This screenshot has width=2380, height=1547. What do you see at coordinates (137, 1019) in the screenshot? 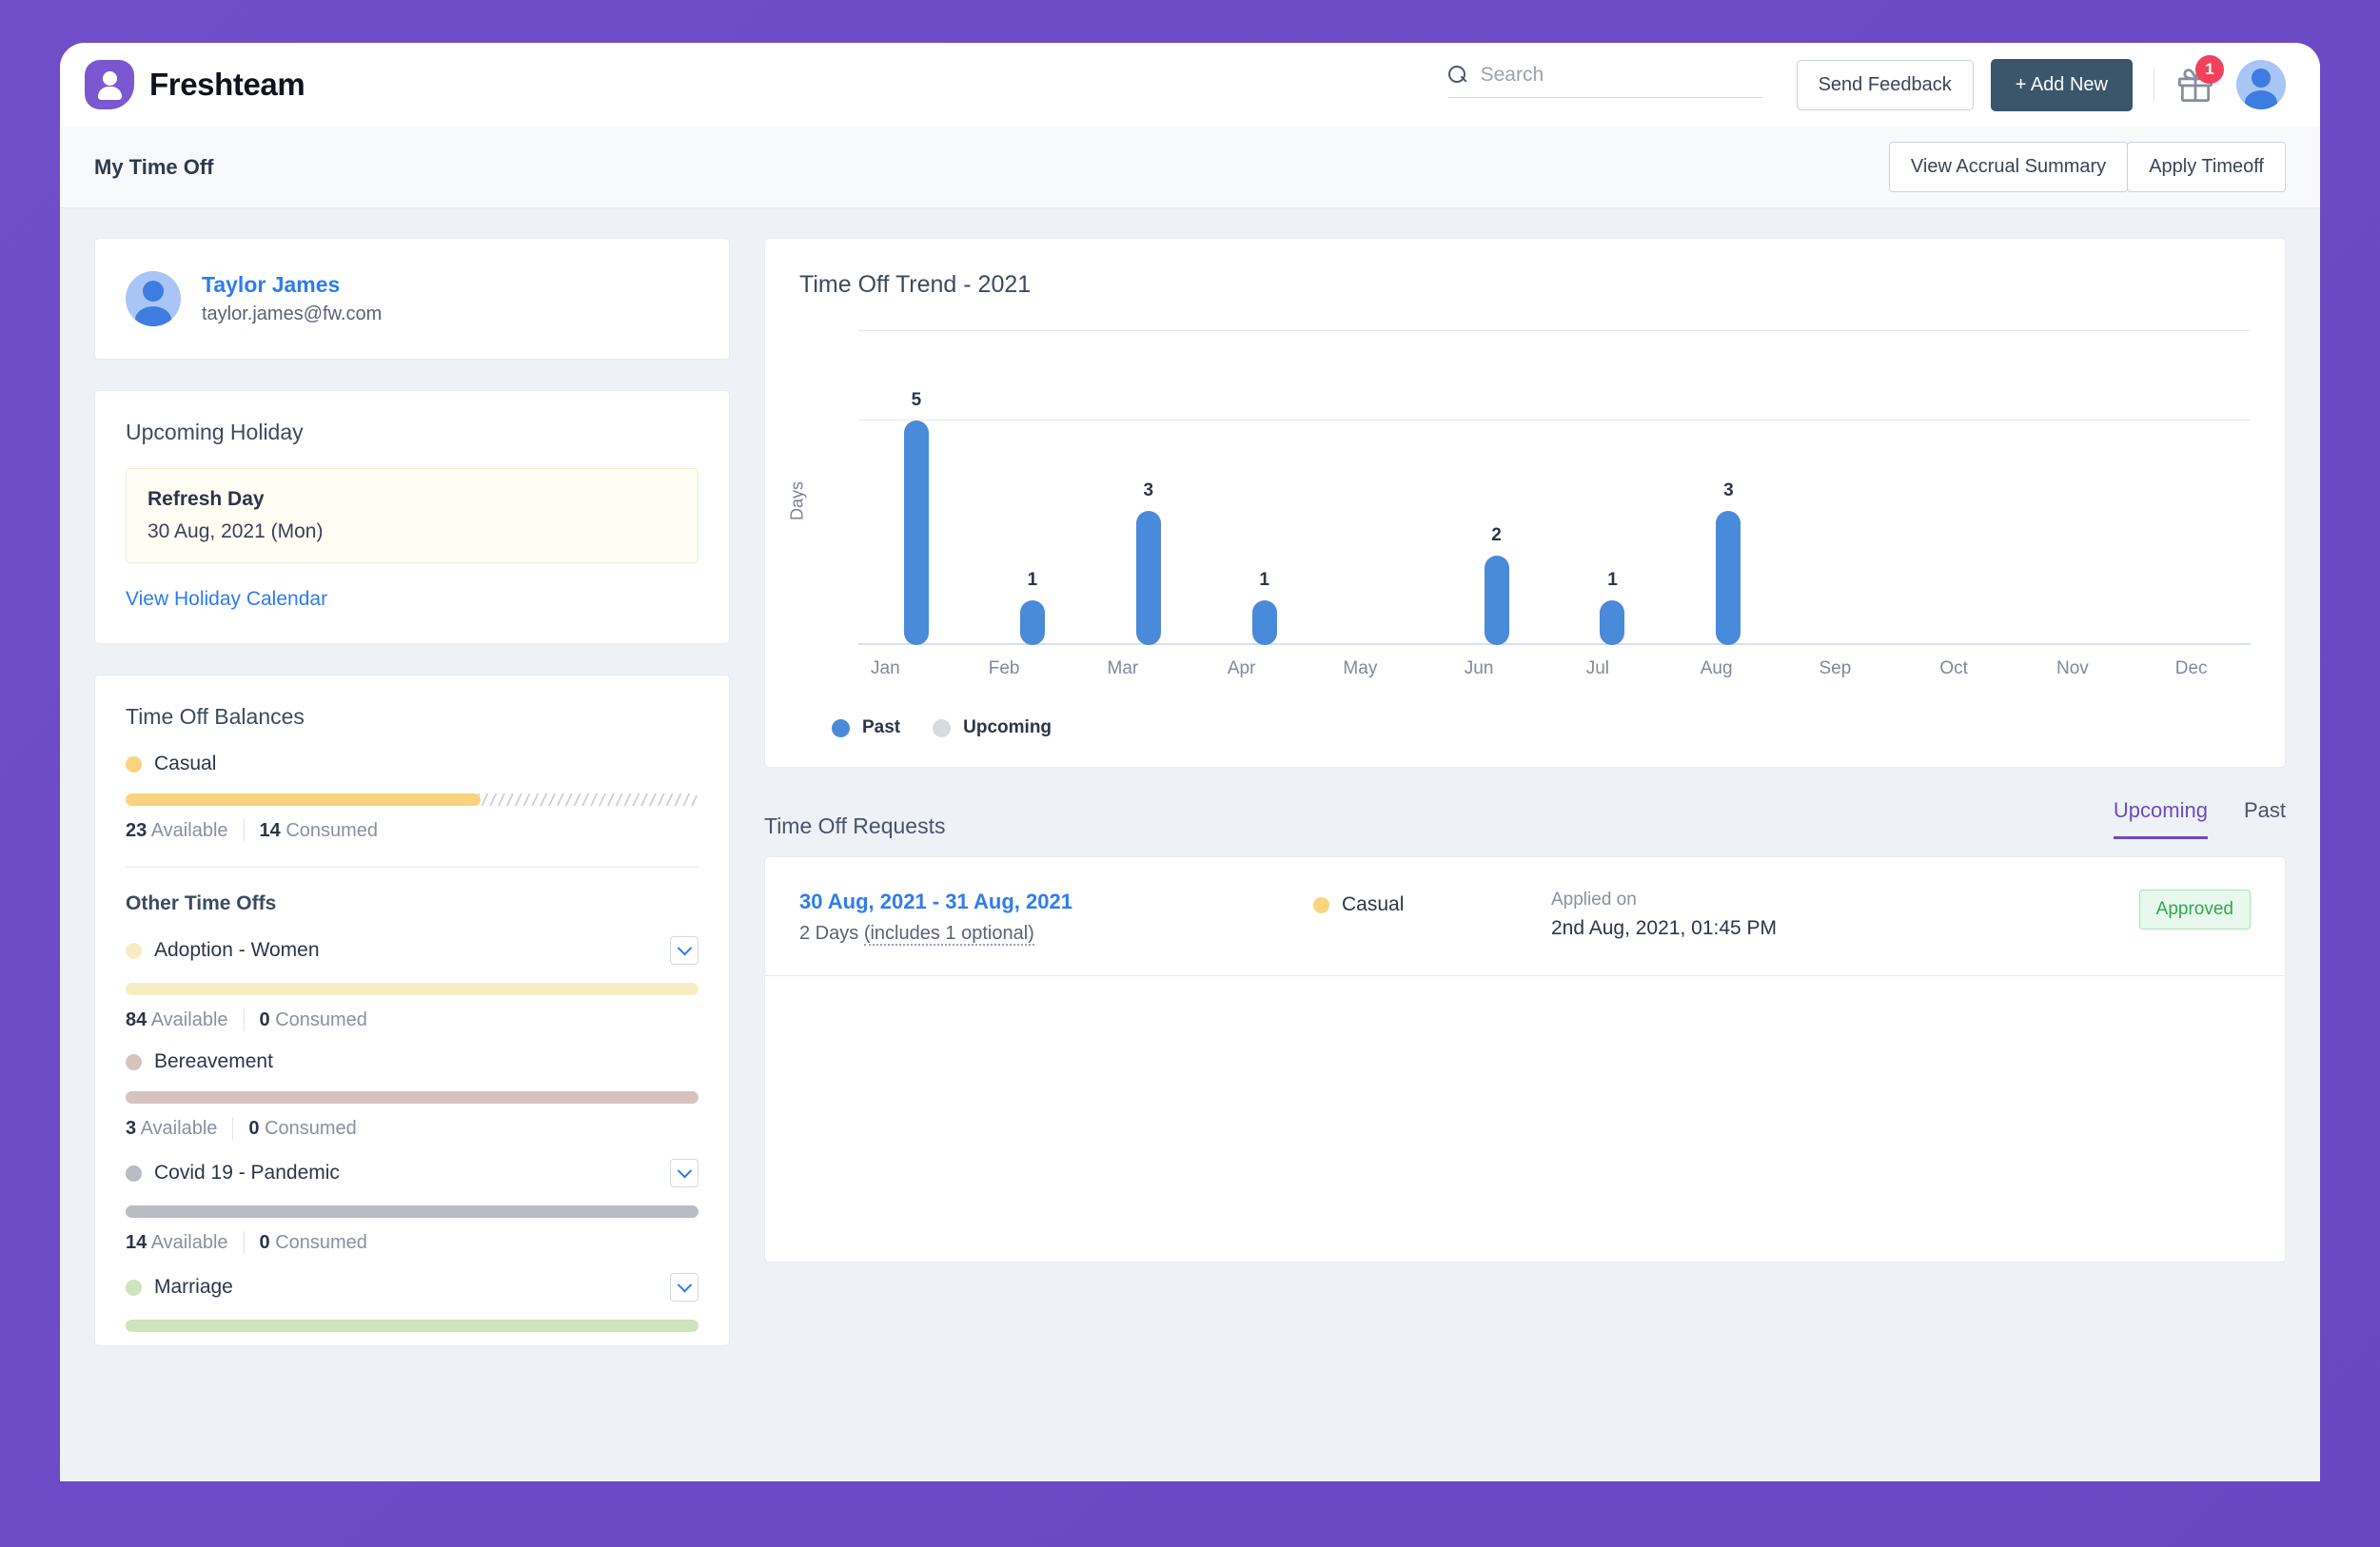
I see `available-count: 84` at bounding box center [137, 1019].